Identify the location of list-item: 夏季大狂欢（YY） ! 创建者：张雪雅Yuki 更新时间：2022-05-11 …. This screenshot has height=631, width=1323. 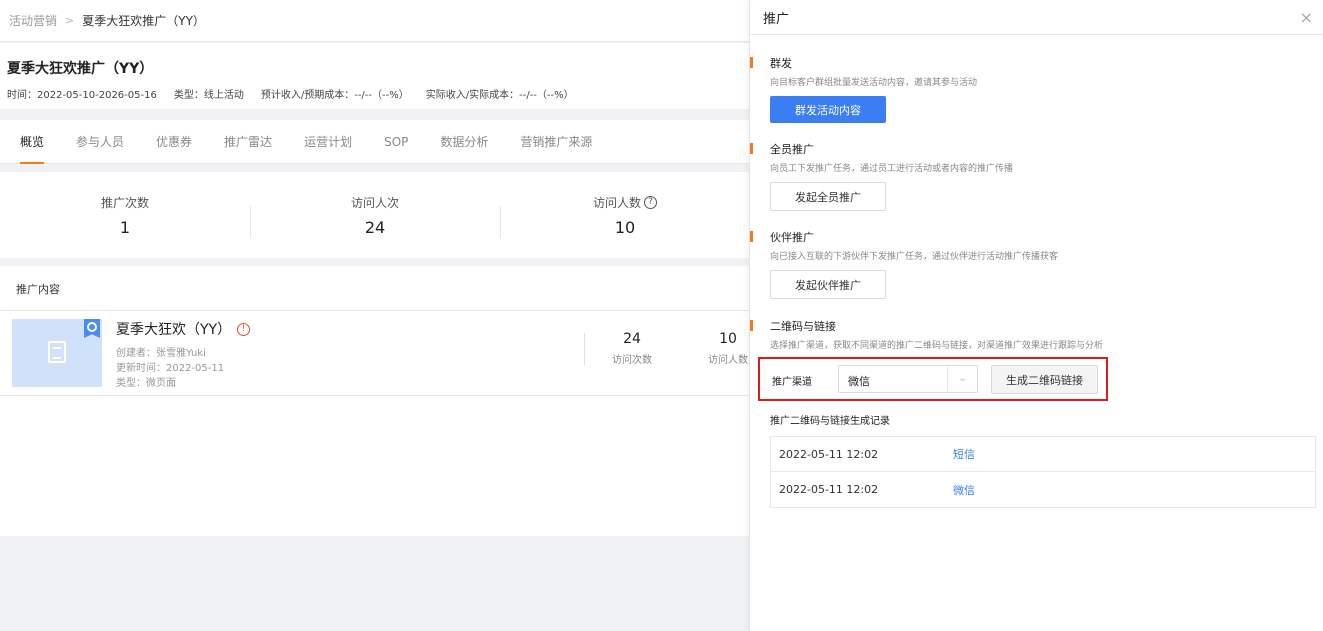
(375, 353).